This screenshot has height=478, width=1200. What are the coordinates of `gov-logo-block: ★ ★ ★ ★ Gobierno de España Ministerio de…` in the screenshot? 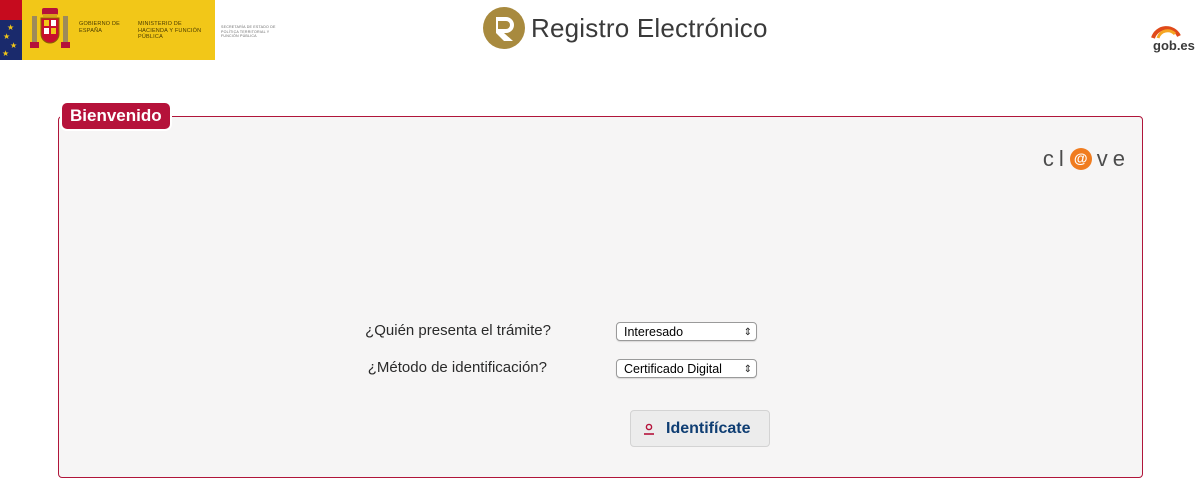 It's located at (141, 30).